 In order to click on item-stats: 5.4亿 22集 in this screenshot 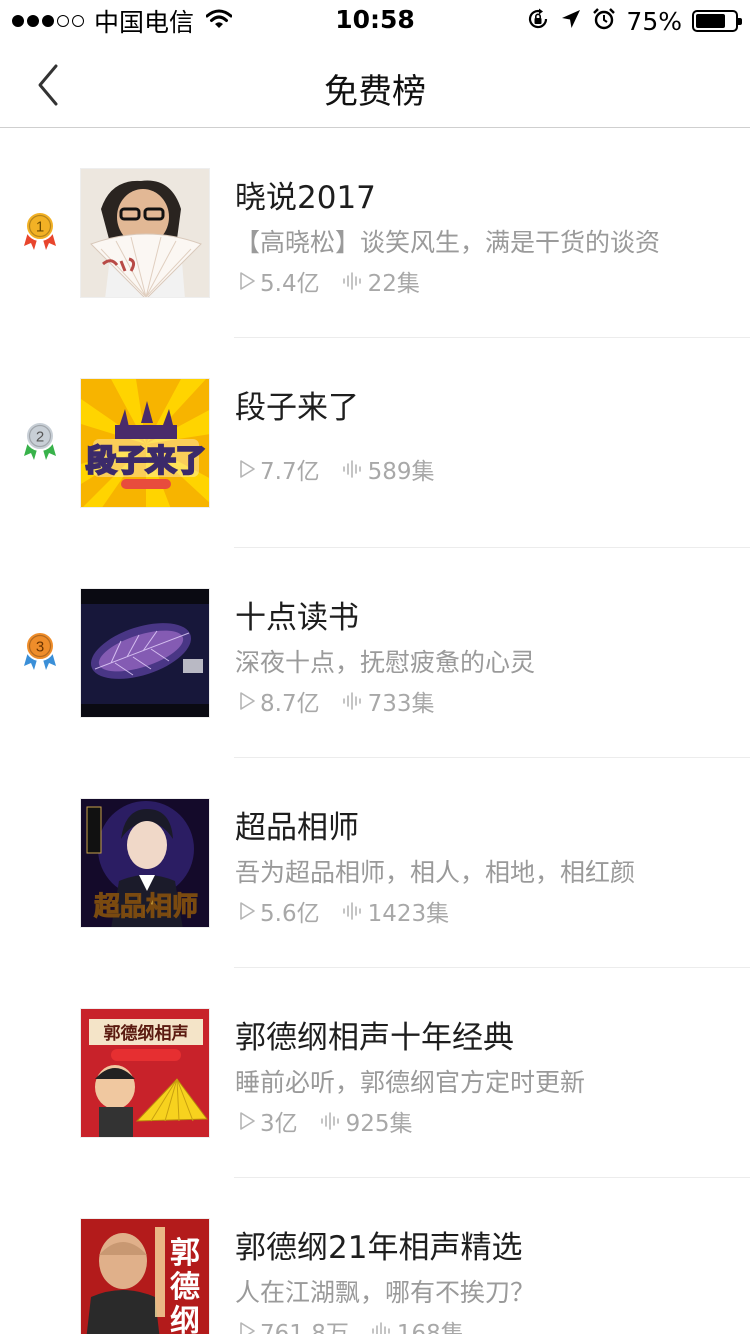, I will do `click(340, 281)`.